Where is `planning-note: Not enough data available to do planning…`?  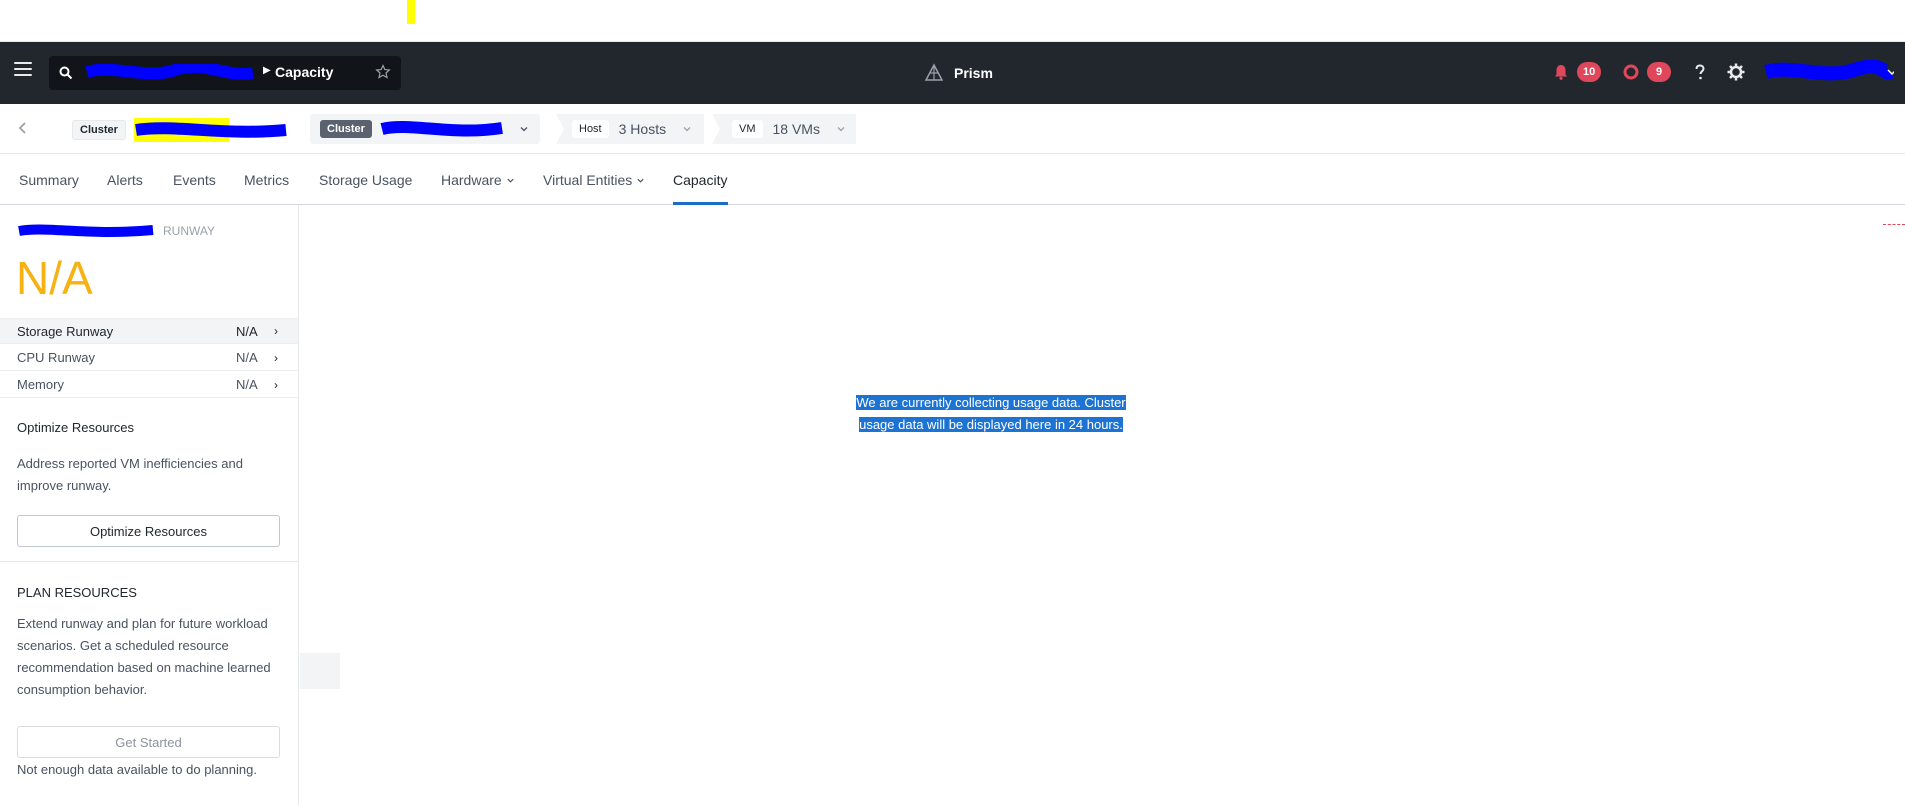 planning-note: Not enough data available to do planning… is located at coordinates (137, 769).